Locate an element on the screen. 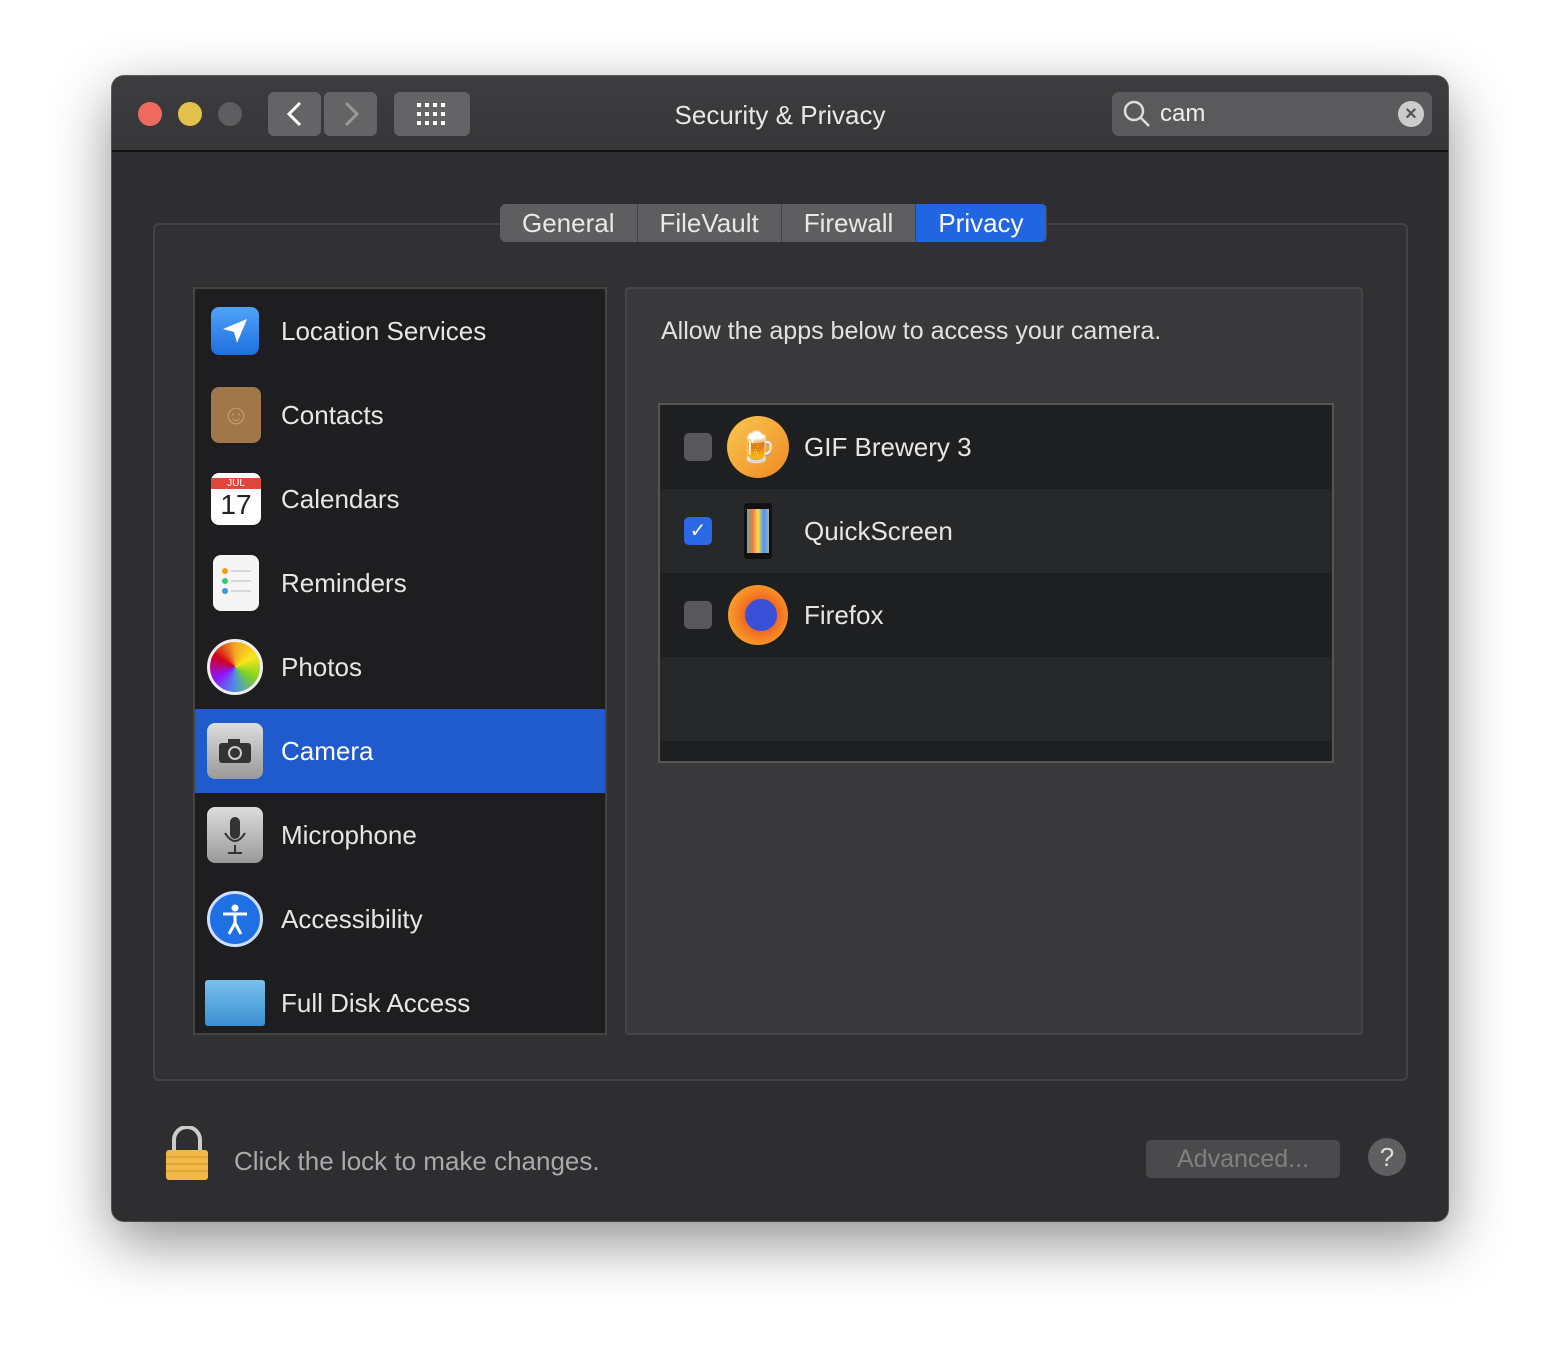 This screenshot has width=1560, height=1370. sidebar-item-reminders: Reminders is located at coordinates (400, 583).